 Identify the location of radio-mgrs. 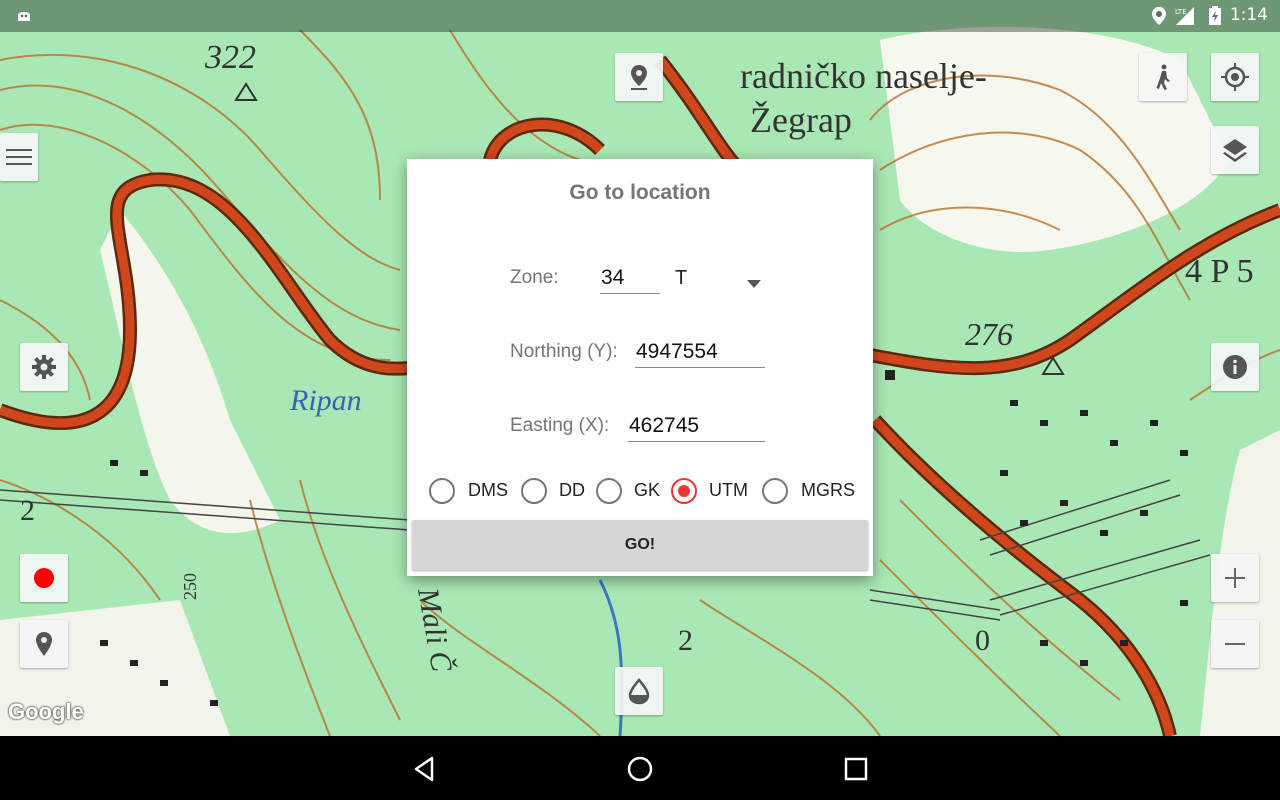
(775, 491).